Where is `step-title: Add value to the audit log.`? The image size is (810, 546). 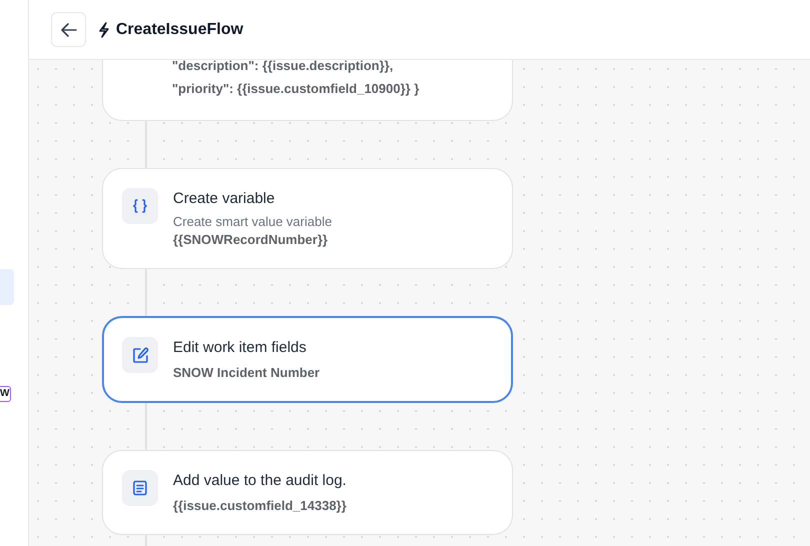 step-title: Add value to the audit log. is located at coordinates (259, 481).